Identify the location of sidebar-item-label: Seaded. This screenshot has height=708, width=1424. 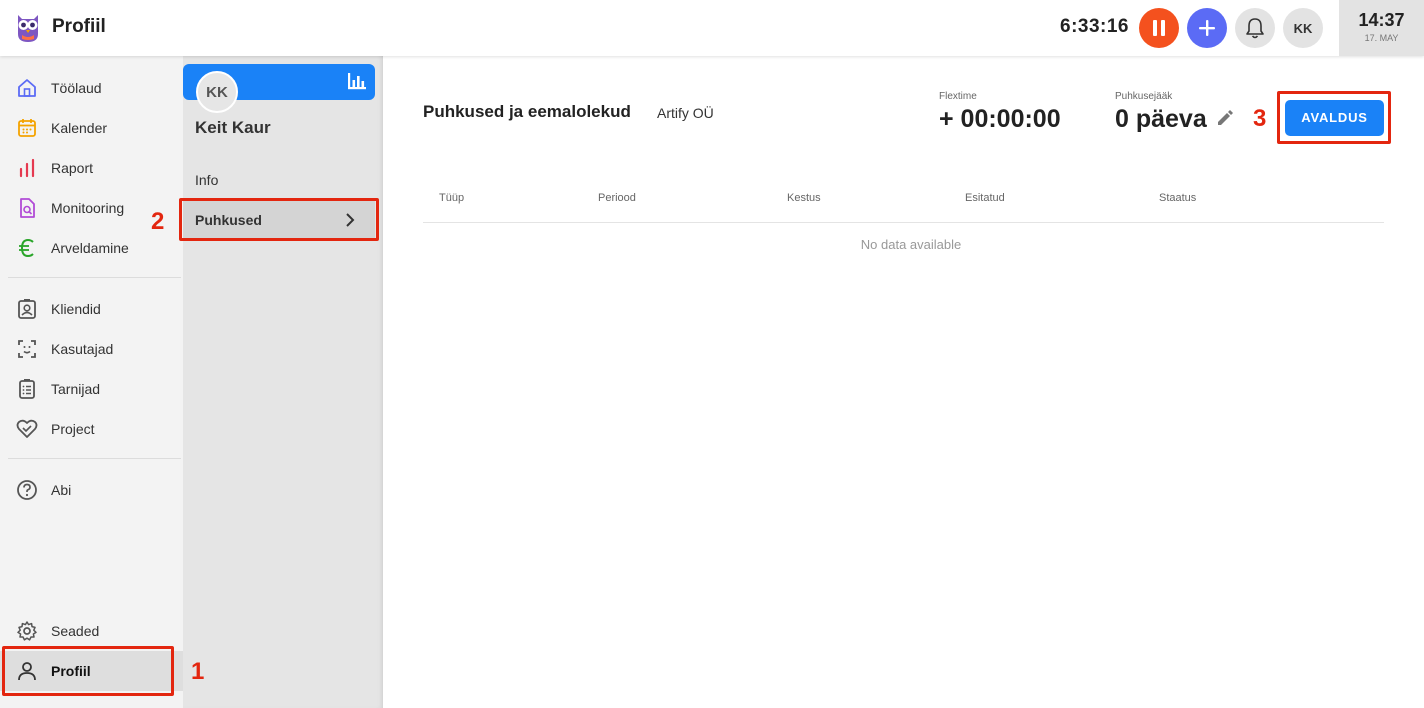
(75, 631).